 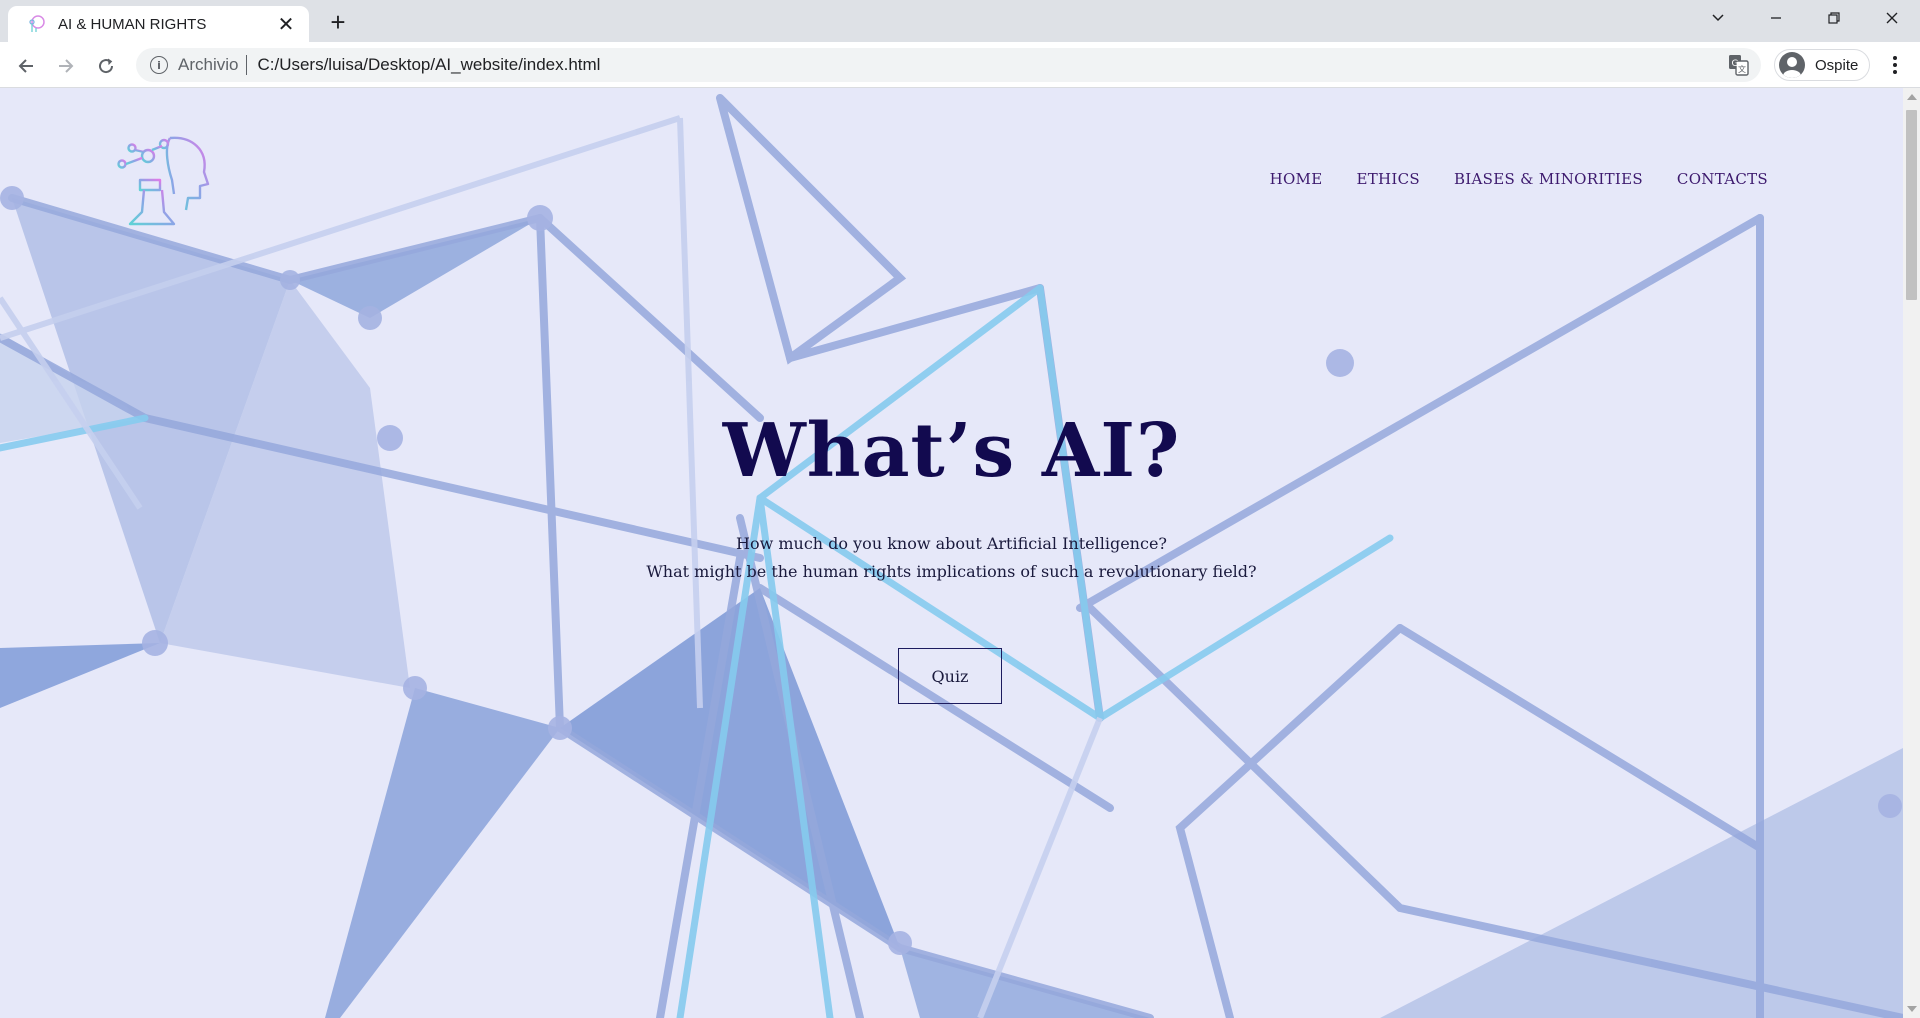 What do you see at coordinates (66, 66) in the screenshot?
I see `forward-arrow-icon` at bounding box center [66, 66].